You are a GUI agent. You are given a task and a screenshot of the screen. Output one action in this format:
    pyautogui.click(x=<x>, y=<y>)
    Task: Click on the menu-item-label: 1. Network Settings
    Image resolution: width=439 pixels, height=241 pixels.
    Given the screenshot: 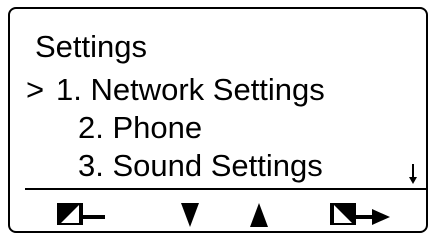 What is the action you would take?
    pyautogui.click(x=190, y=89)
    